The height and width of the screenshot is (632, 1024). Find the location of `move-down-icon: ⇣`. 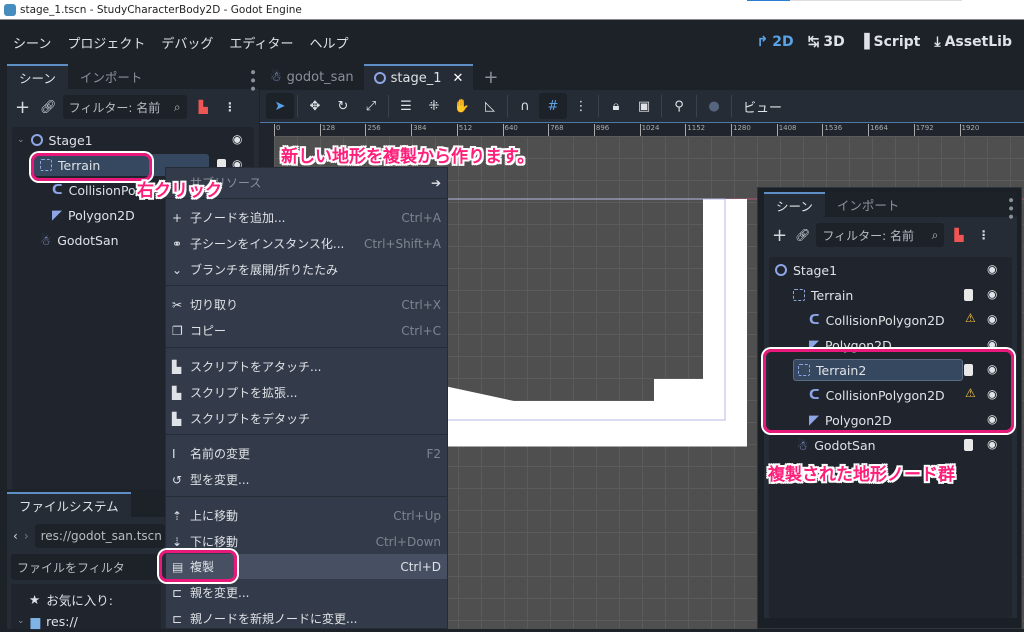

move-down-icon: ⇣ is located at coordinates (177, 541).